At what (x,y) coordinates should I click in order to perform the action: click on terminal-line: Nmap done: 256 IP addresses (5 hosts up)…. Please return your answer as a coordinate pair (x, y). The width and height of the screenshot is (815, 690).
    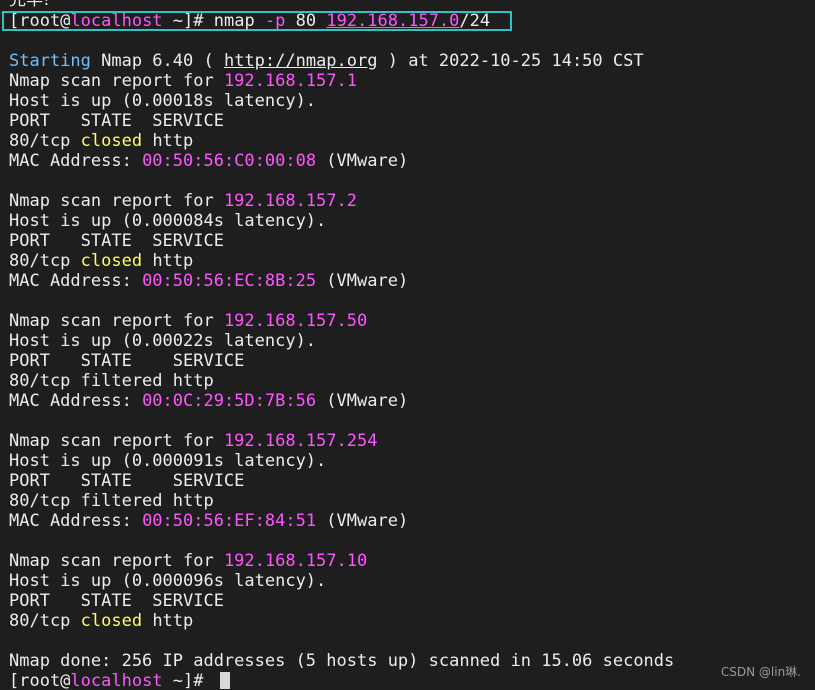
    Looking at the image, I should click on (341, 661).